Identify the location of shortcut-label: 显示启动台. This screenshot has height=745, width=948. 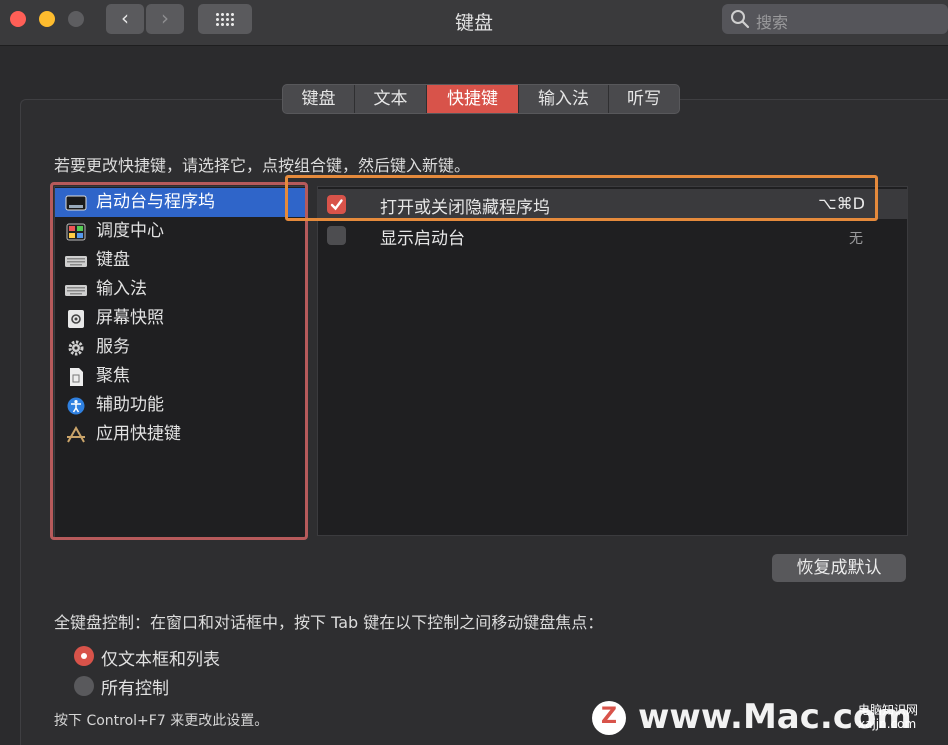
(422, 239).